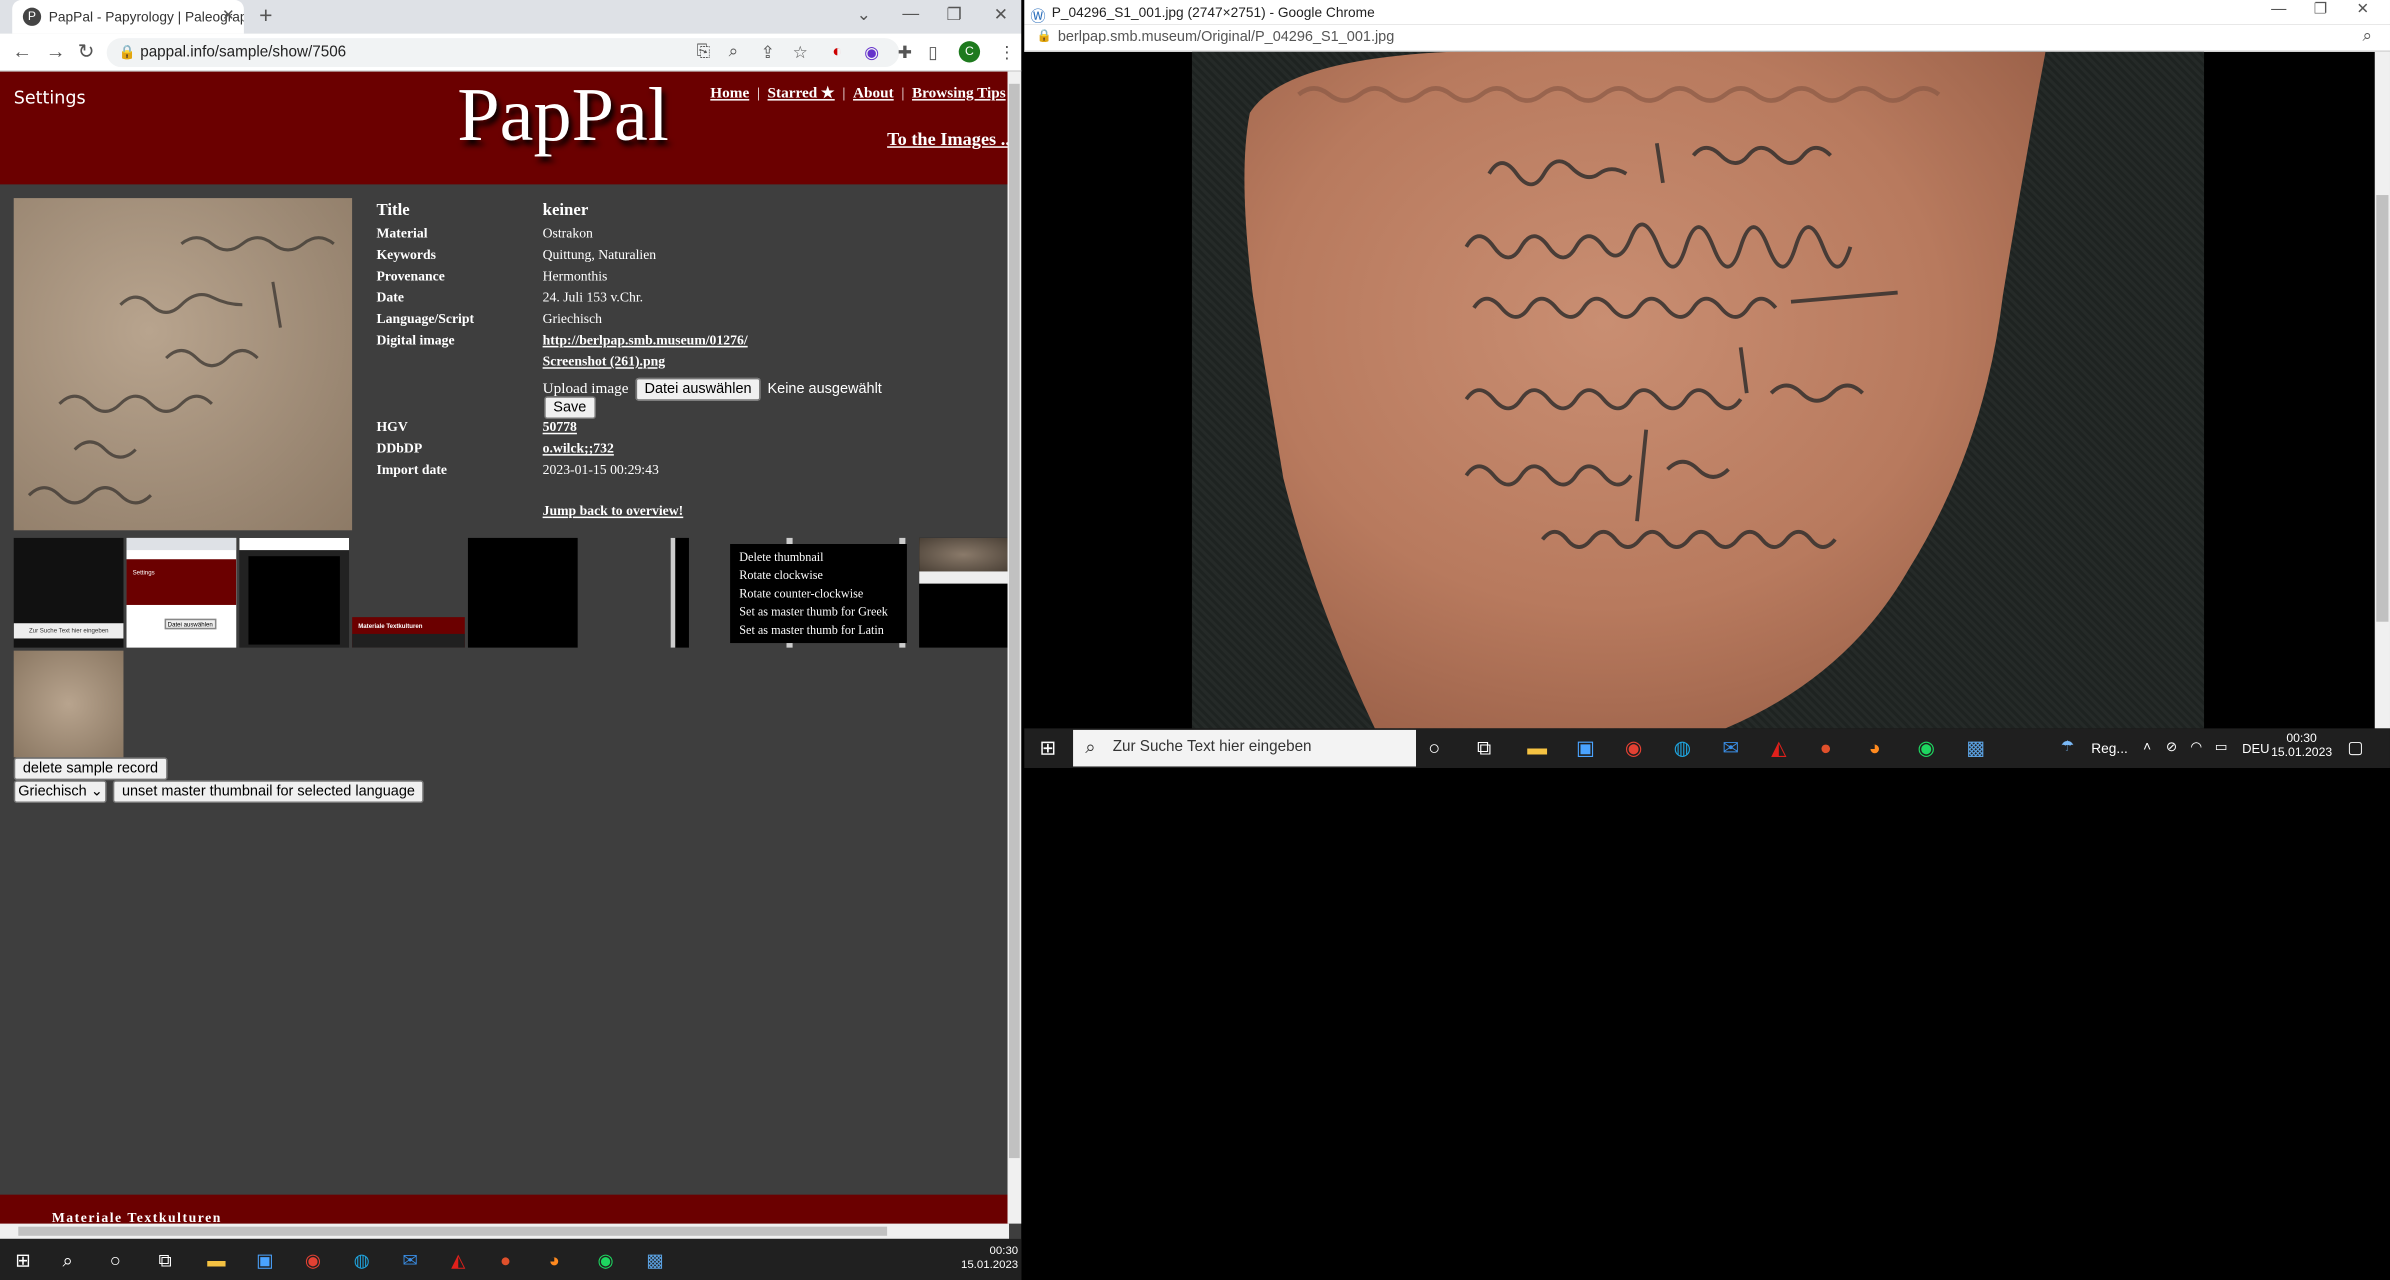 The width and height of the screenshot is (2390, 1280). I want to click on ddbdp-link: o.wilck;;732, so click(578, 447).